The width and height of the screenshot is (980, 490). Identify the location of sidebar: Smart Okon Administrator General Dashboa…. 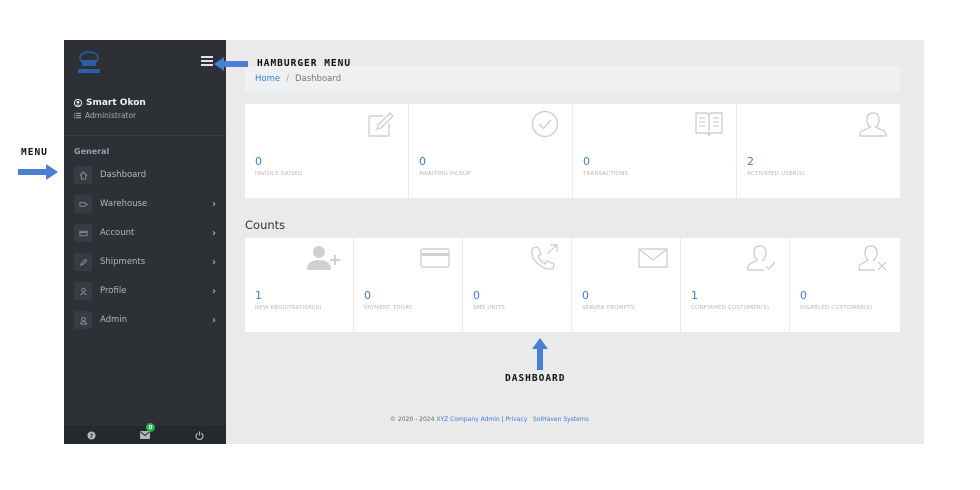
(145, 242).